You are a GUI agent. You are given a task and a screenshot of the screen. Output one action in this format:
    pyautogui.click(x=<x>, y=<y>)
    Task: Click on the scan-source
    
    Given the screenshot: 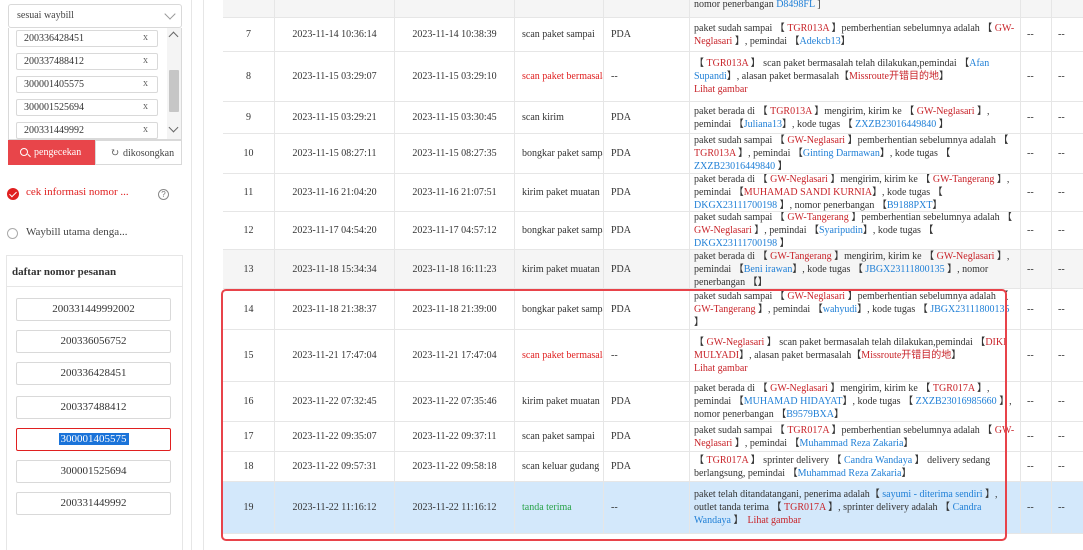 What is the action you would take?
    pyautogui.click(x=647, y=8)
    